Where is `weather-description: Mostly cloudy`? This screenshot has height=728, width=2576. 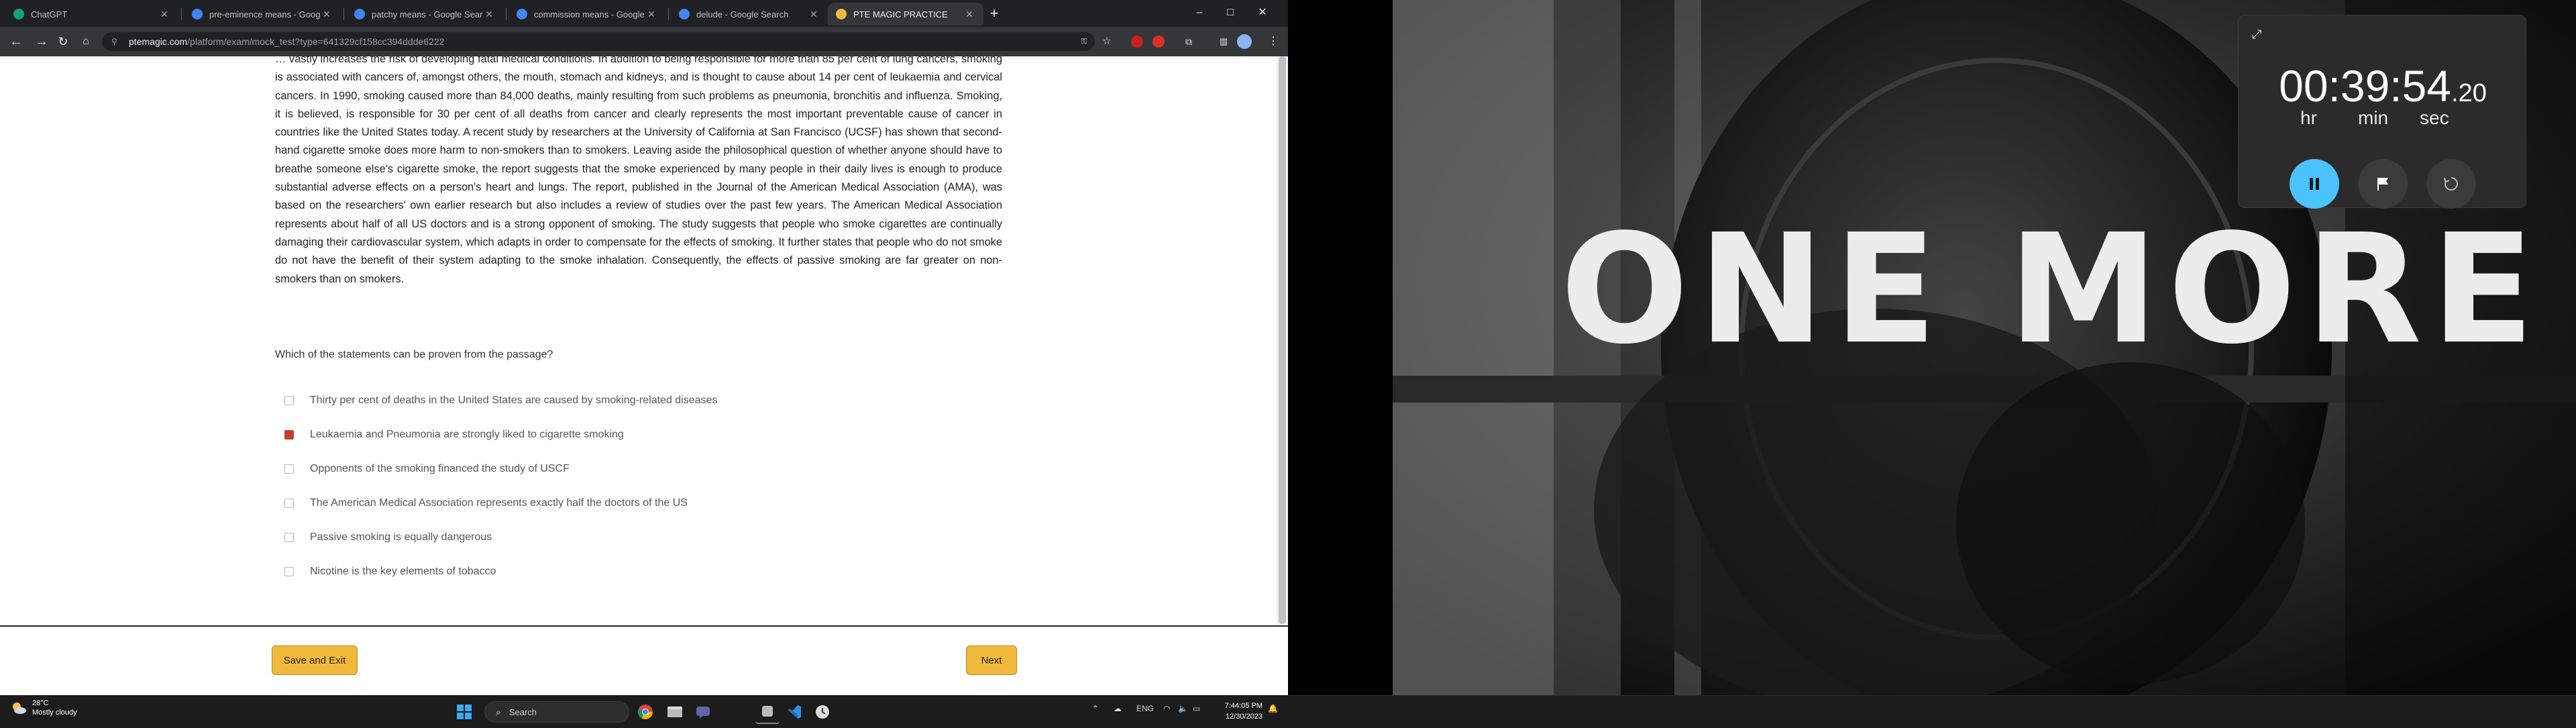 weather-description: Mostly cloudy is located at coordinates (54, 713).